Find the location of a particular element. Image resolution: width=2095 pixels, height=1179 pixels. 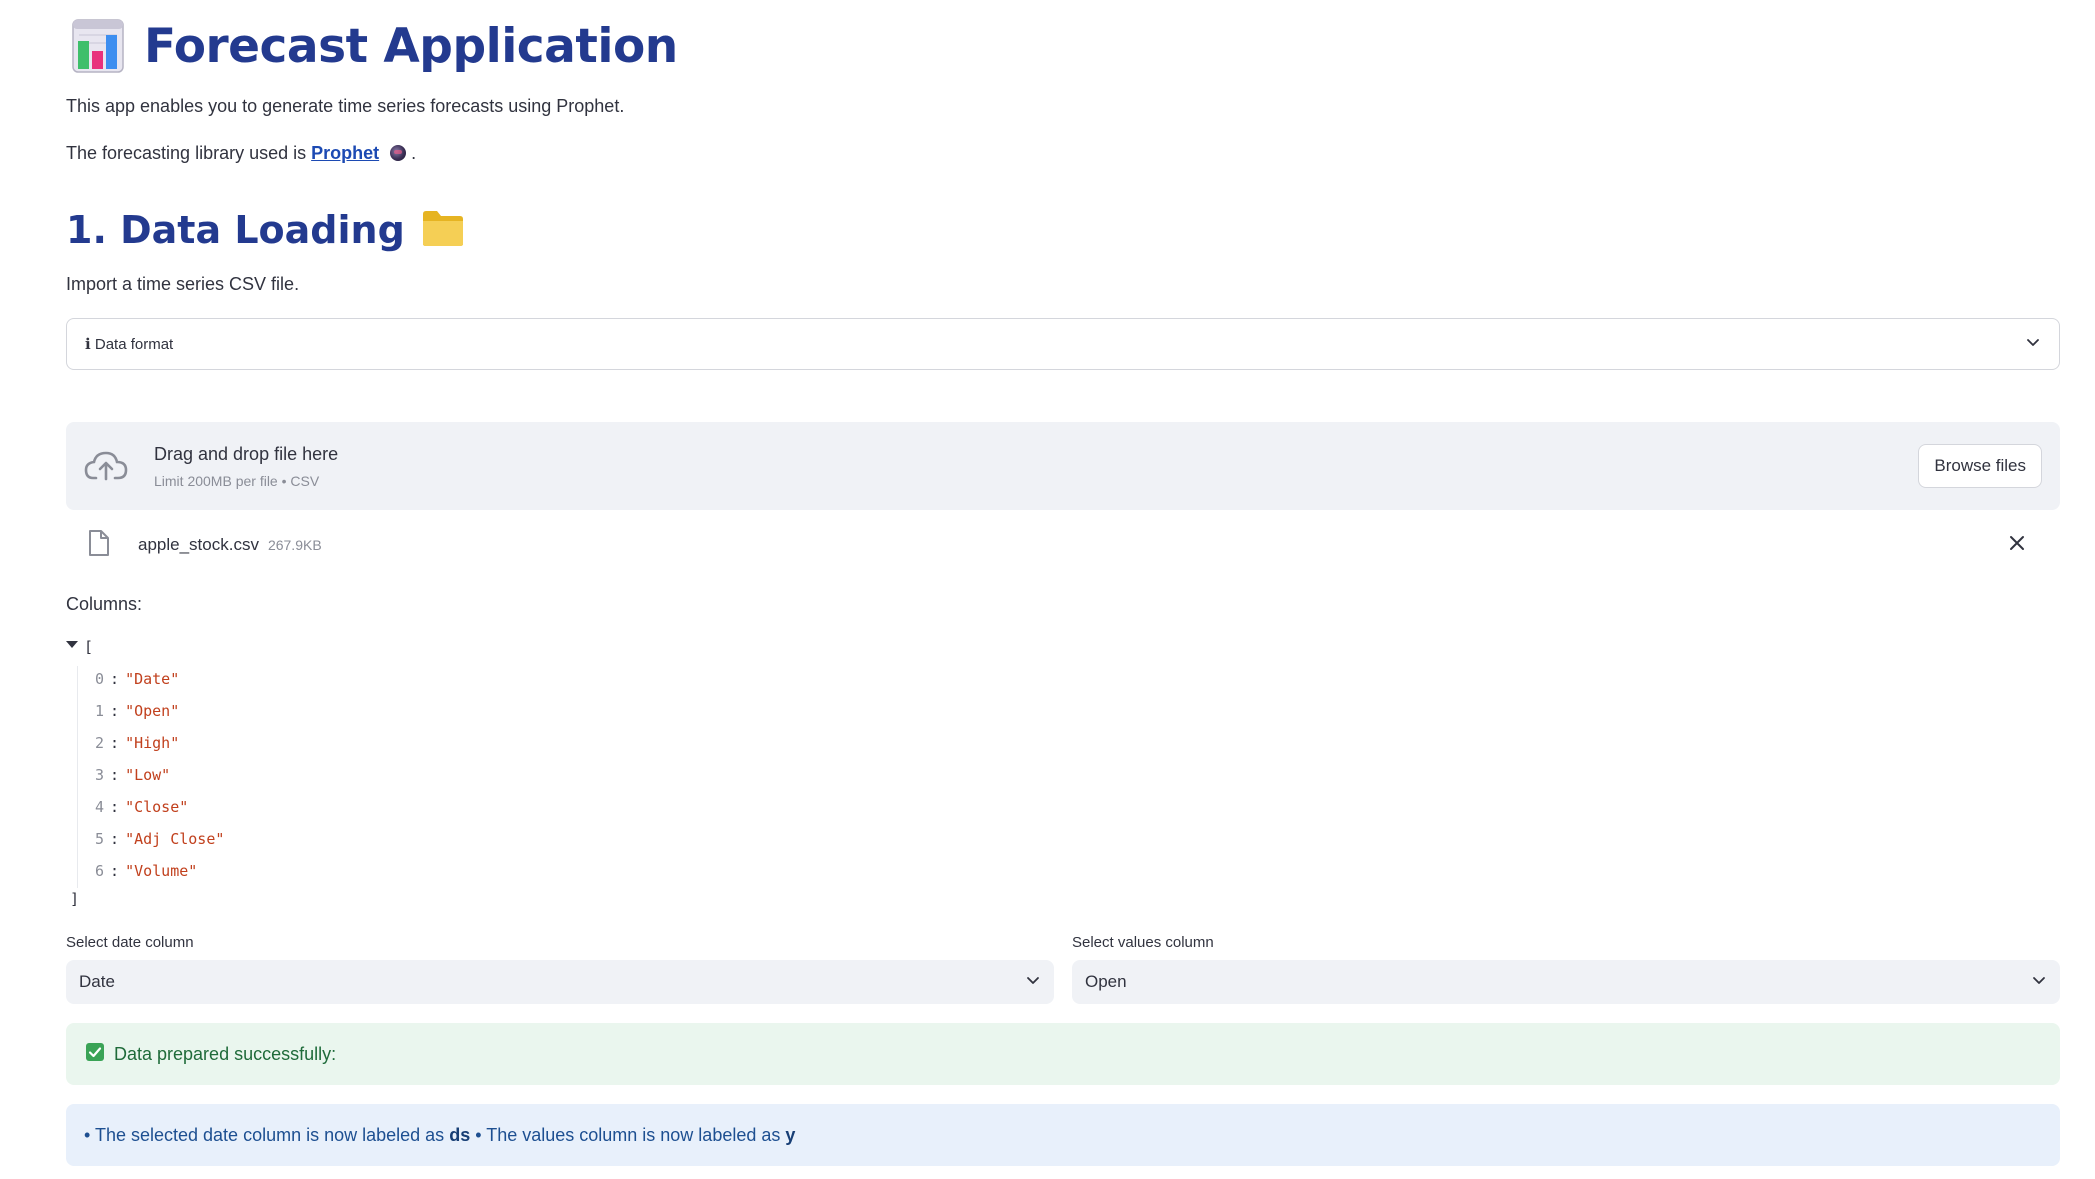

remove-file-close-icon is located at coordinates (2017, 545).